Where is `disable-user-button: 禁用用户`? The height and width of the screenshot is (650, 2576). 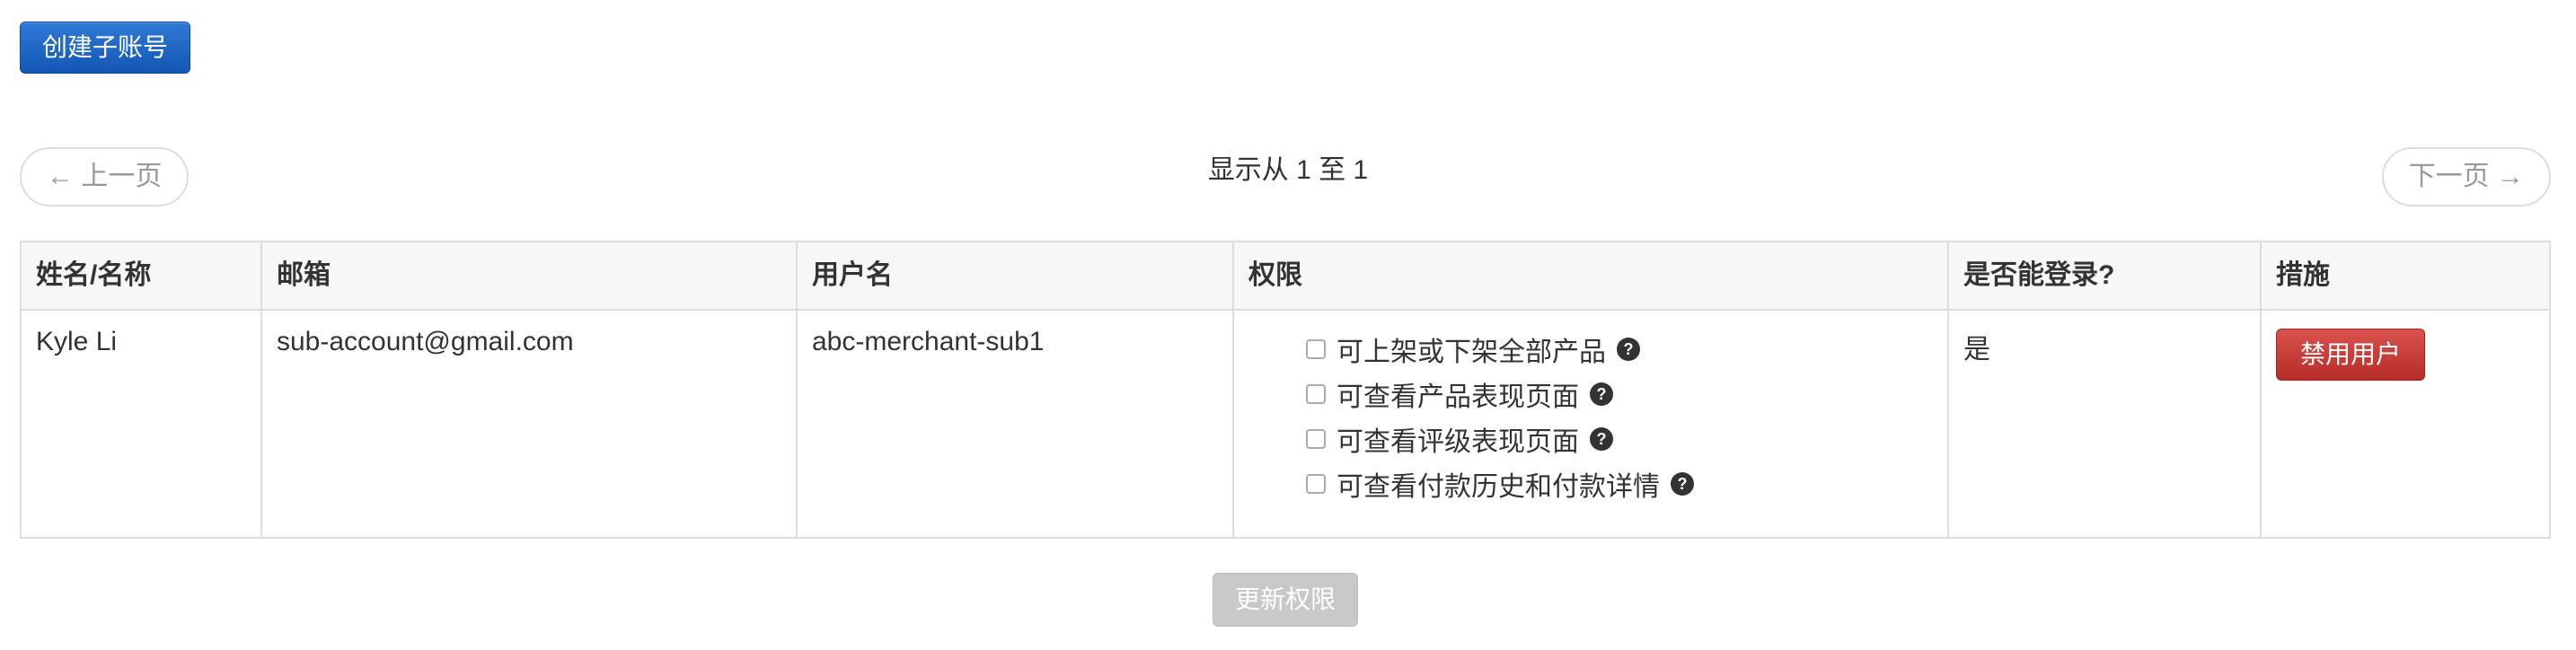
disable-user-button: 禁用用户 is located at coordinates (2351, 355).